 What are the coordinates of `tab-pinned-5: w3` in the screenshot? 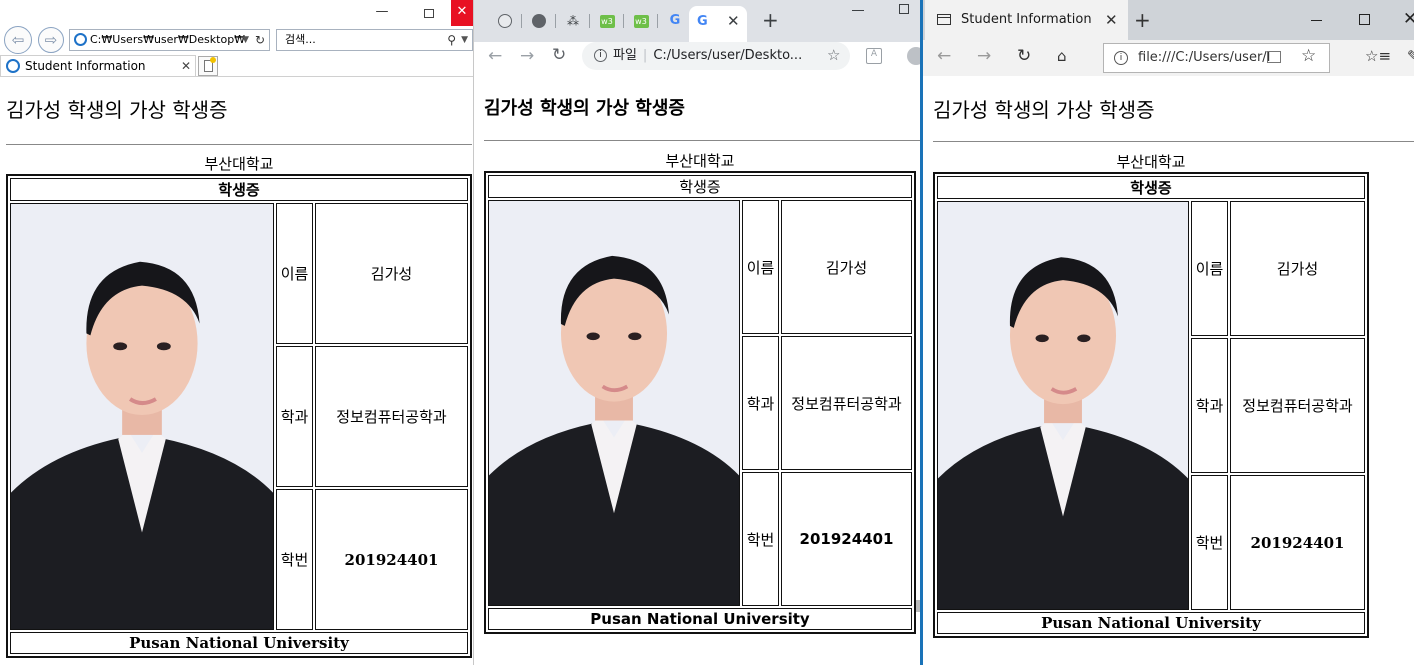 It's located at (641, 21).